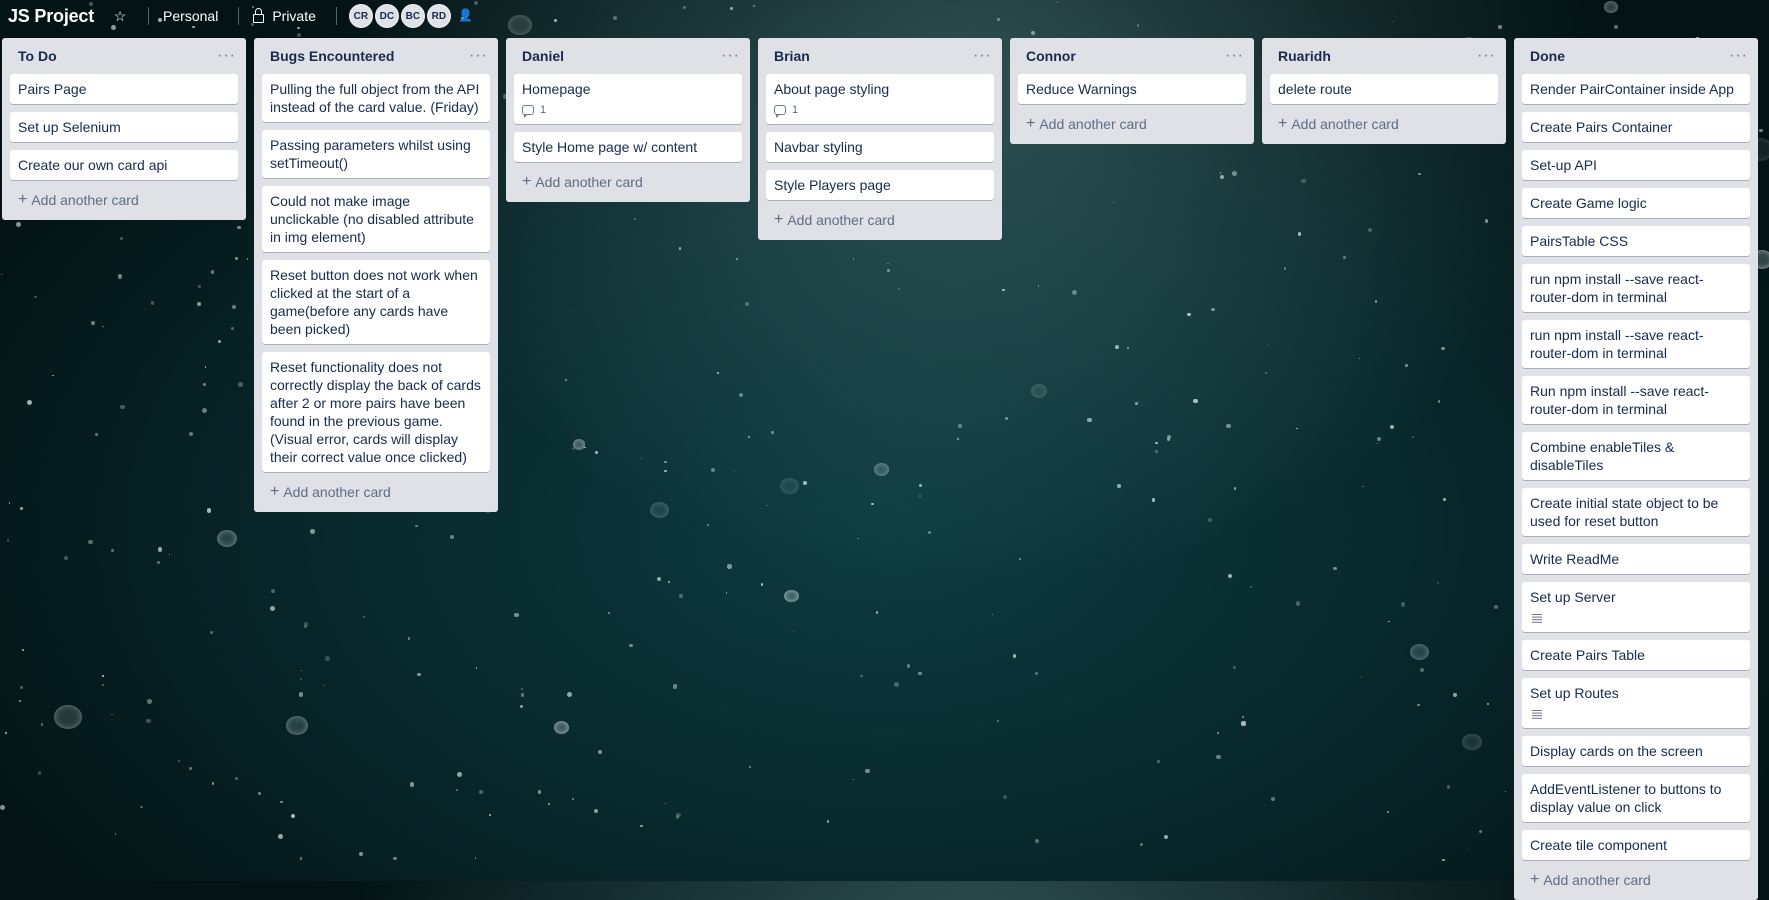 Image resolution: width=1769 pixels, height=900 pixels. I want to click on list-header: Ruaridh ···, so click(1384, 56).